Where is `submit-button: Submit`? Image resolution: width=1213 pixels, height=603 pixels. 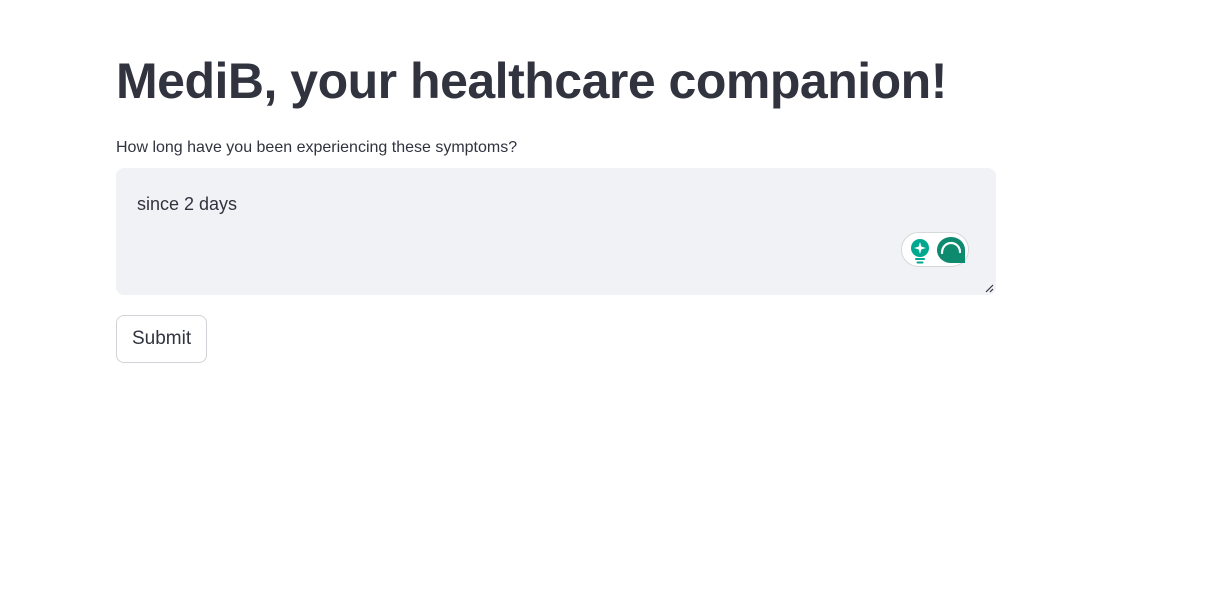
submit-button: Submit is located at coordinates (162, 339).